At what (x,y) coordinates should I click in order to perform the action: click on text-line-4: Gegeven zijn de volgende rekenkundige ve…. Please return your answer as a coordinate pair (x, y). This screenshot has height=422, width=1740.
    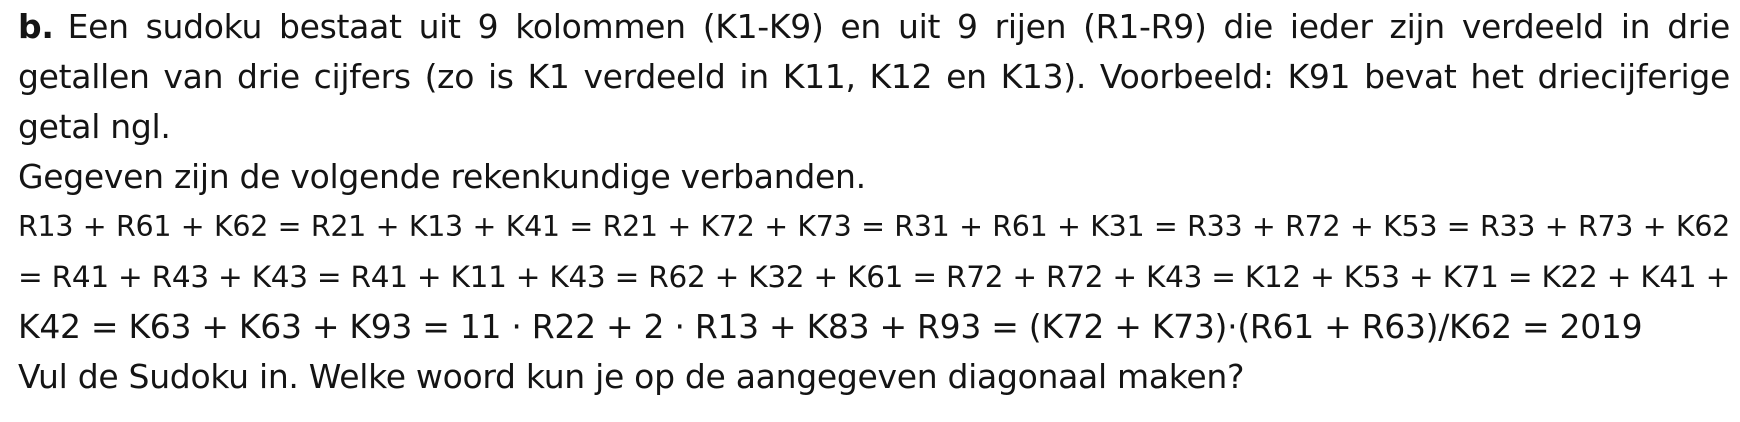
    Looking at the image, I should click on (442, 176).